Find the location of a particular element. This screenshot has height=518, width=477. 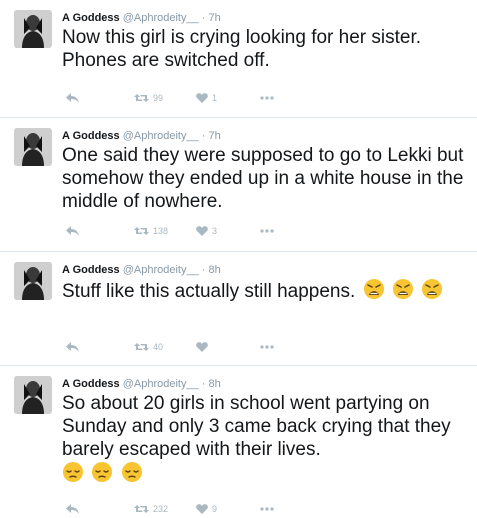

retweet-button: 40 is located at coordinates (148, 347).